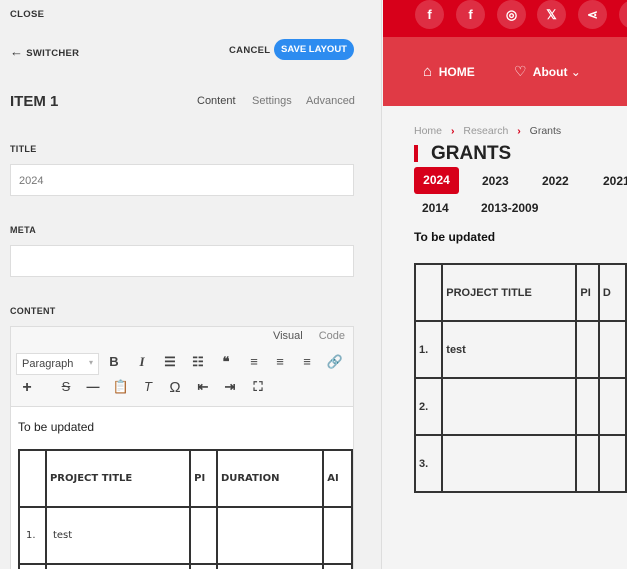 The height and width of the screenshot is (569, 627). Describe the element at coordinates (66, 386) in the screenshot. I see `strikethrough-icon: S` at that location.